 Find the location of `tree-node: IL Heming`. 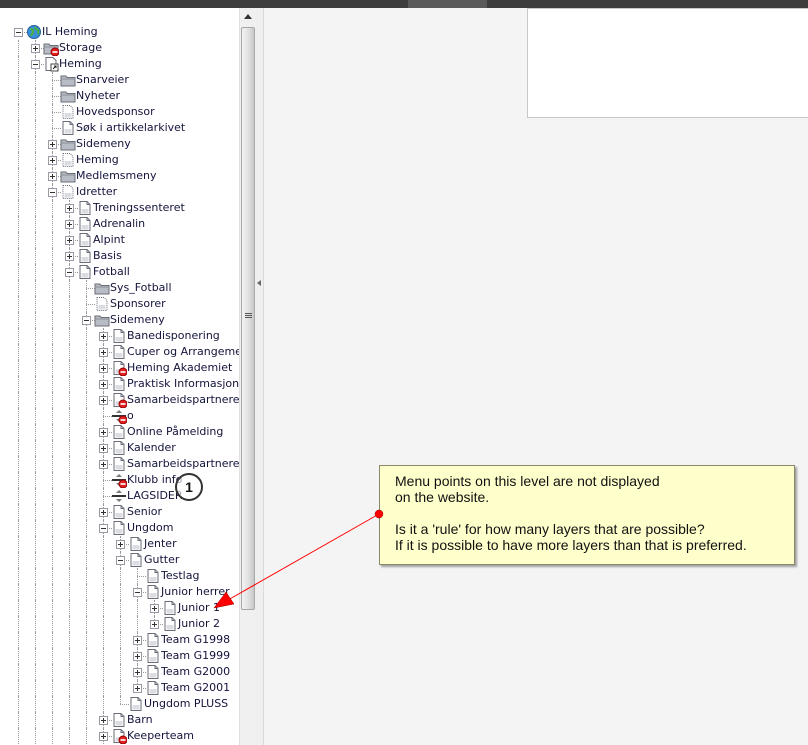

tree-node: IL Heming is located at coordinates (119, 32).